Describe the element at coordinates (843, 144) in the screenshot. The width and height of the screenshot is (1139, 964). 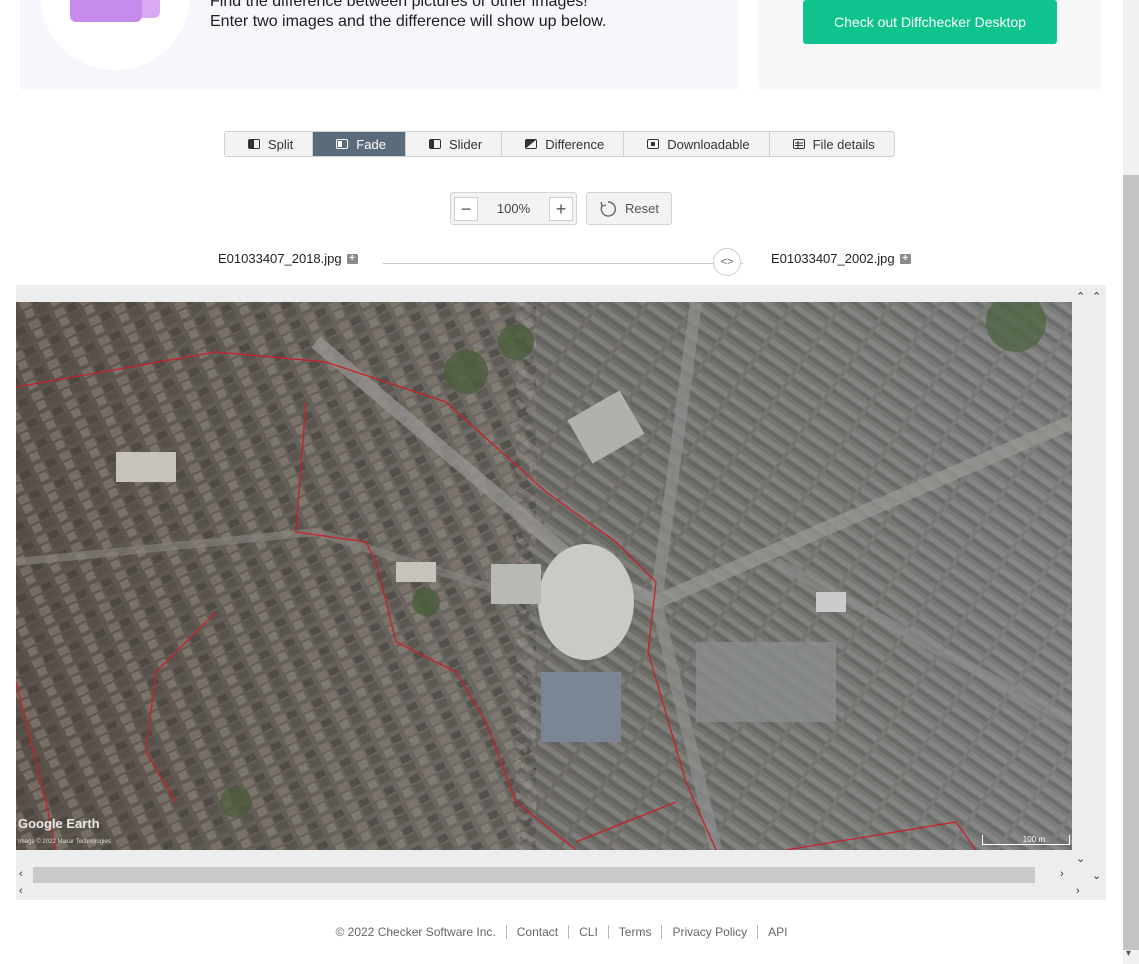
I see `tab-label: File details` at that location.